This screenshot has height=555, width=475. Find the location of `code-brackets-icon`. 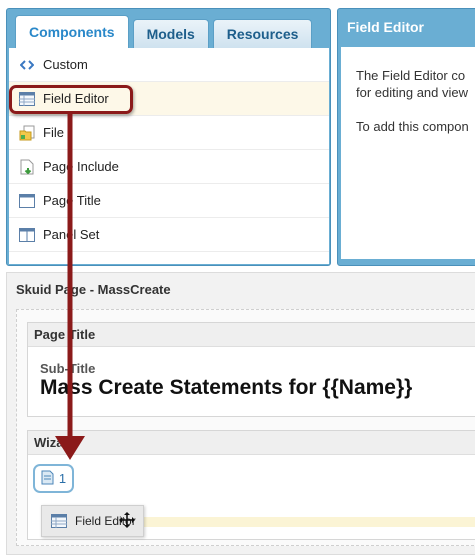

code-brackets-icon is located at coordinates (27, 65).